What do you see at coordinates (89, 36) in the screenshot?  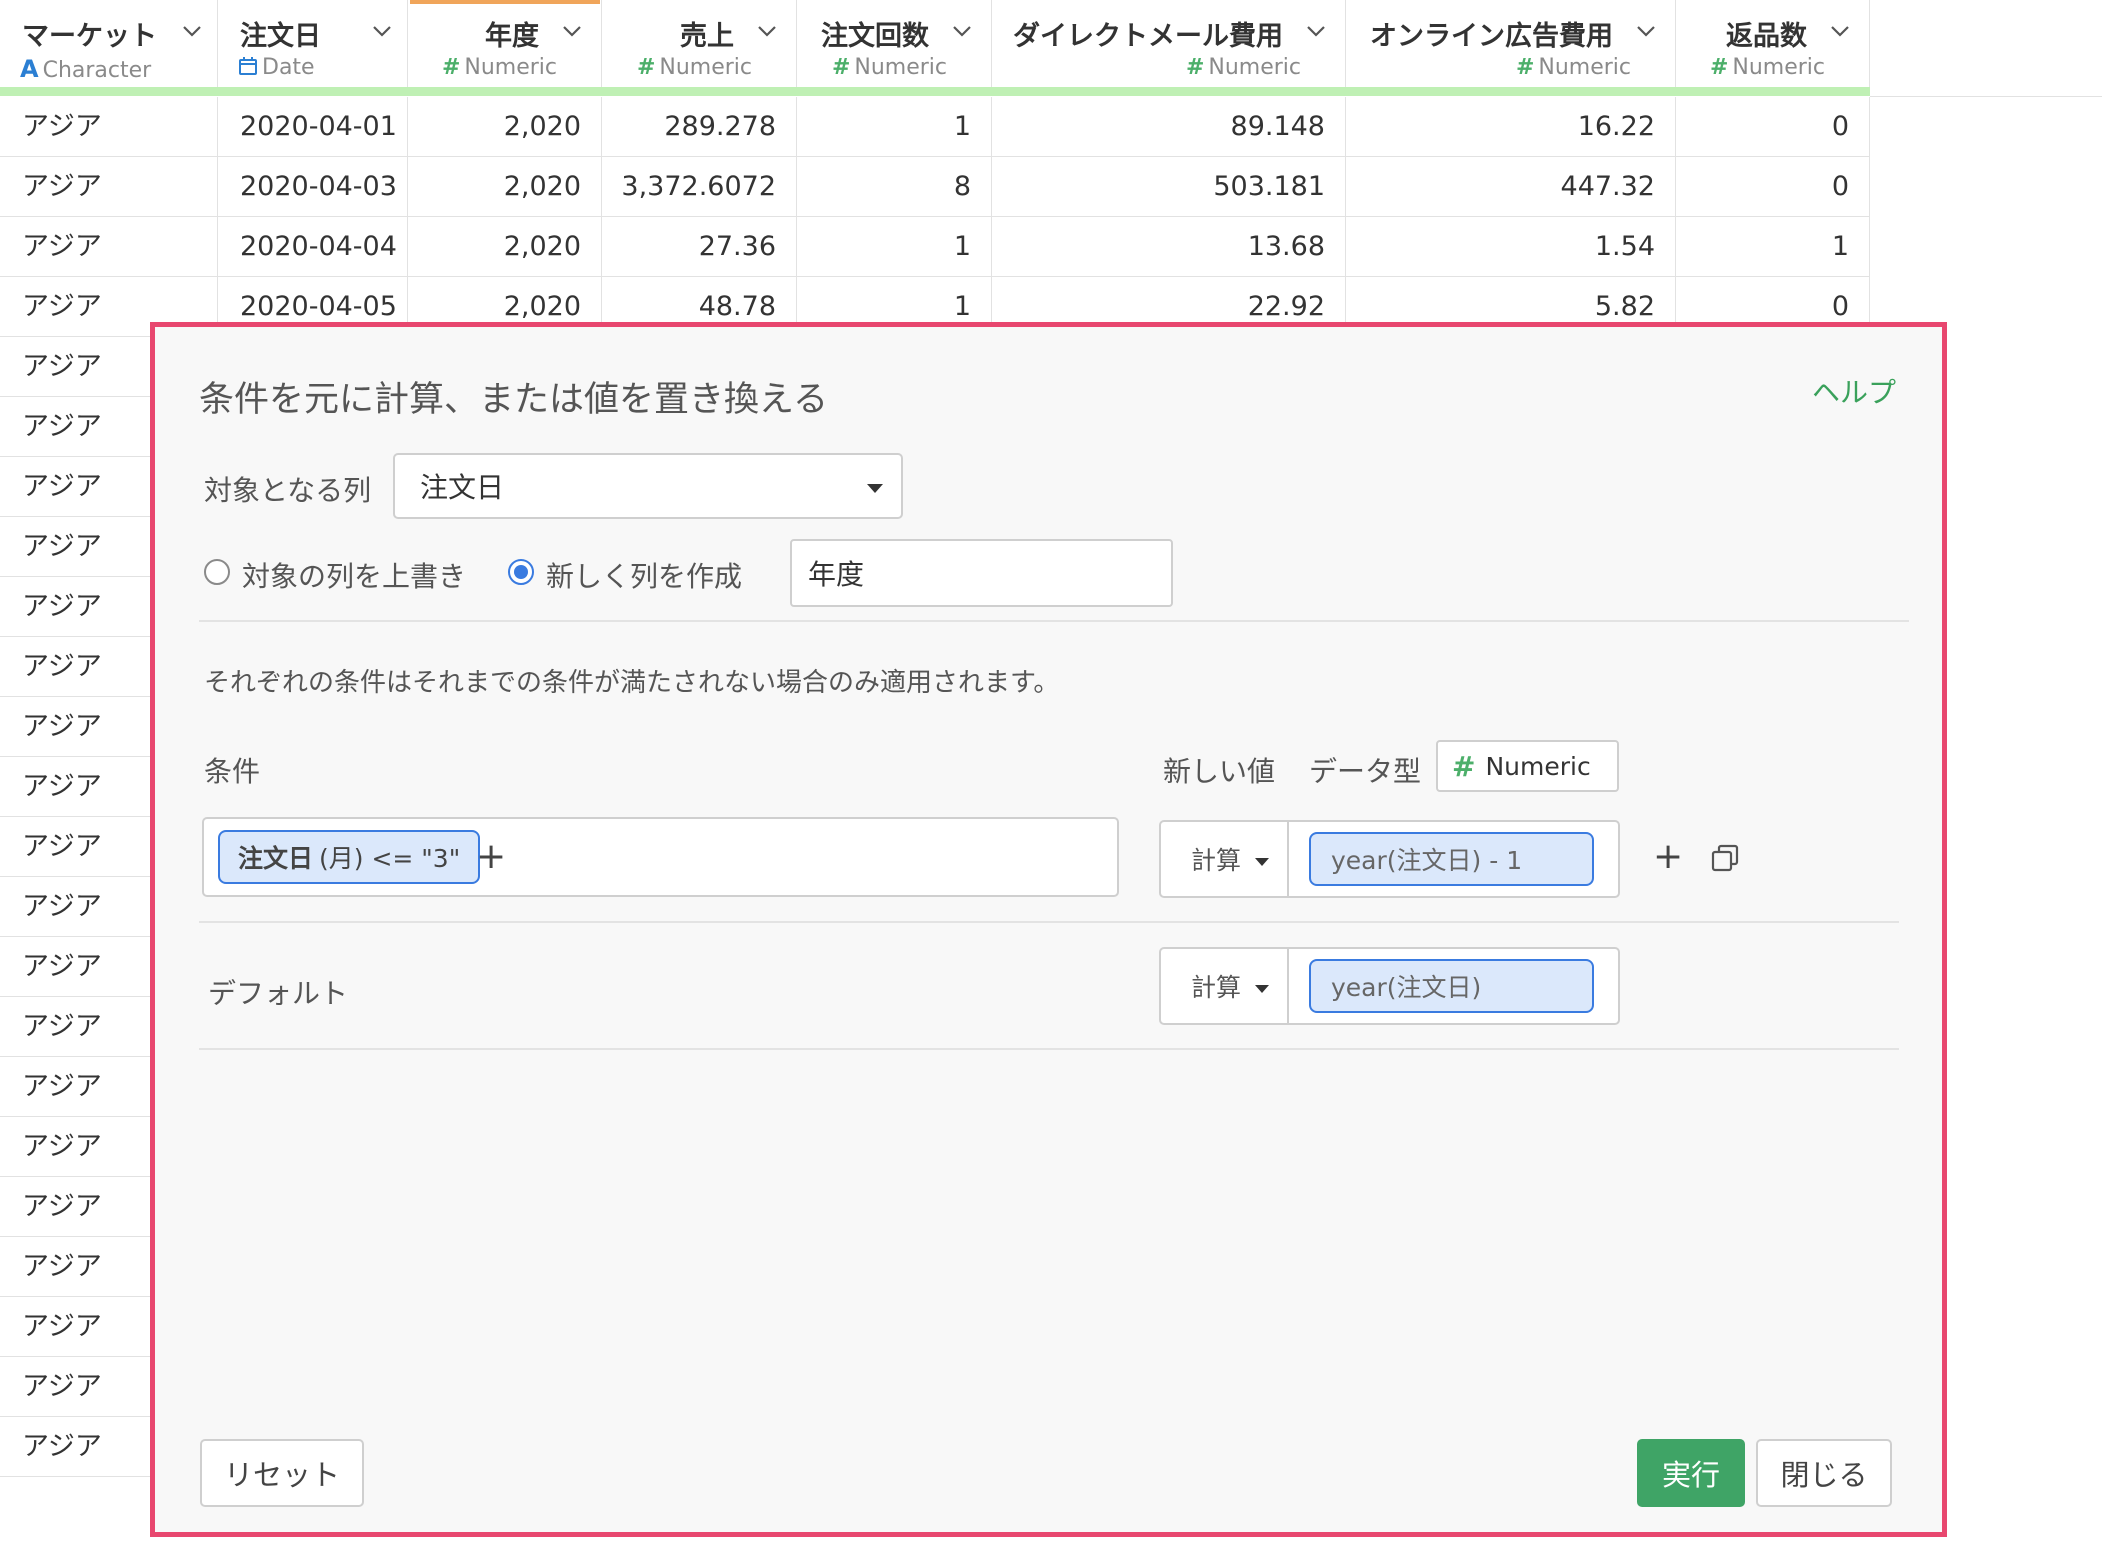 I see `column-header-name: マーケット` at bounding box center [89, 36].